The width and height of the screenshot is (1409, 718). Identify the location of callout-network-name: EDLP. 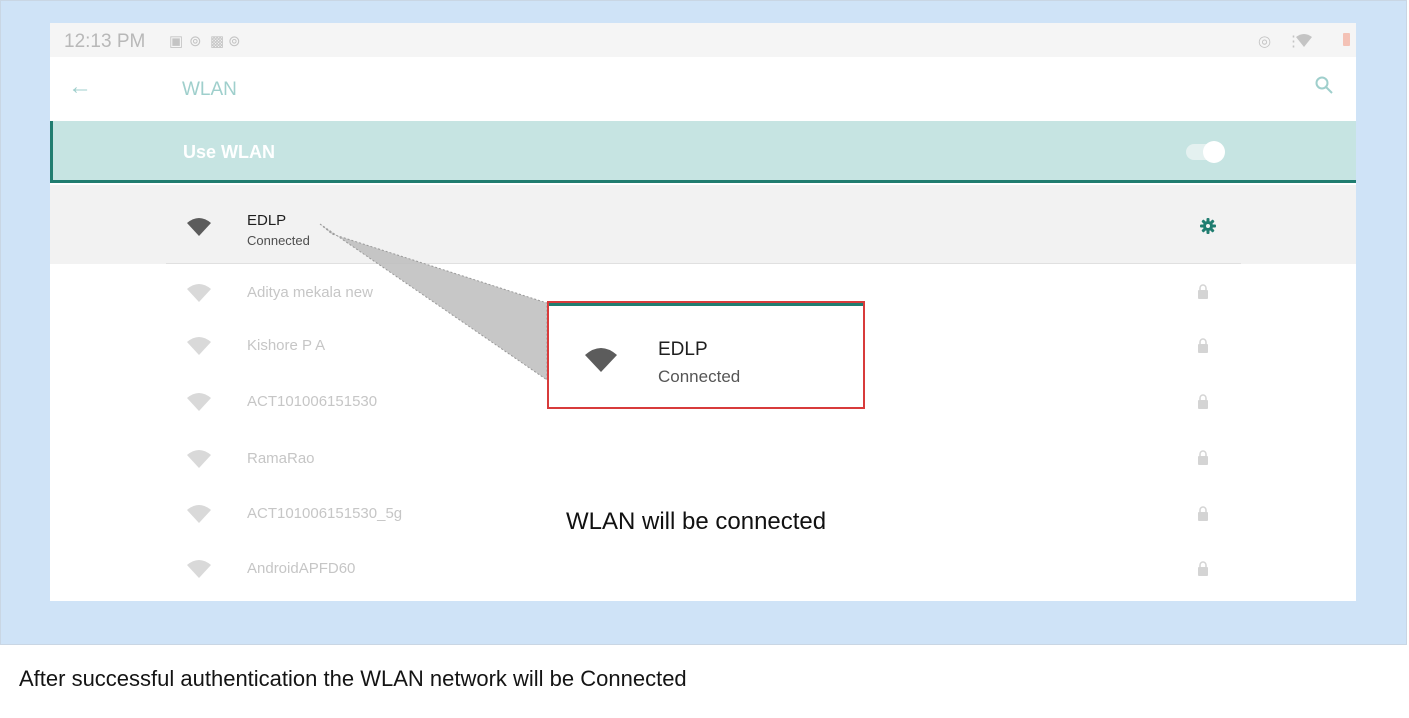
(683, 349).